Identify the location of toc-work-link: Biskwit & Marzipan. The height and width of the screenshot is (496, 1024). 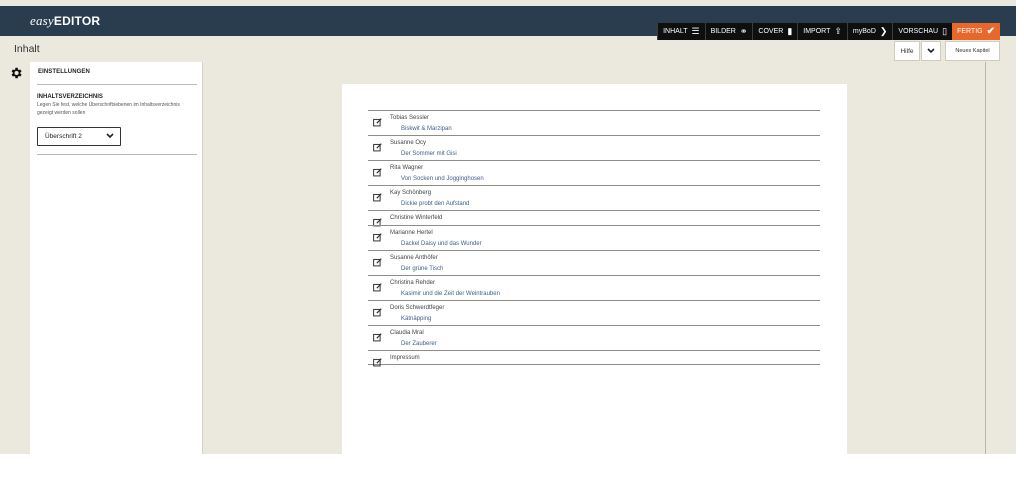
(426, 129).